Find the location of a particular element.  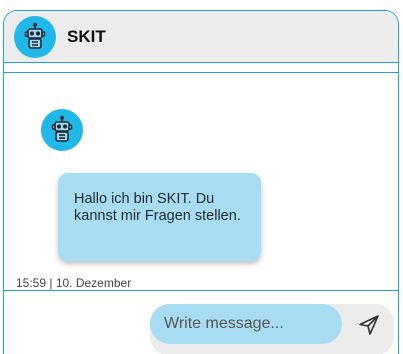

header-avatar is located at coordinates (35, 37).